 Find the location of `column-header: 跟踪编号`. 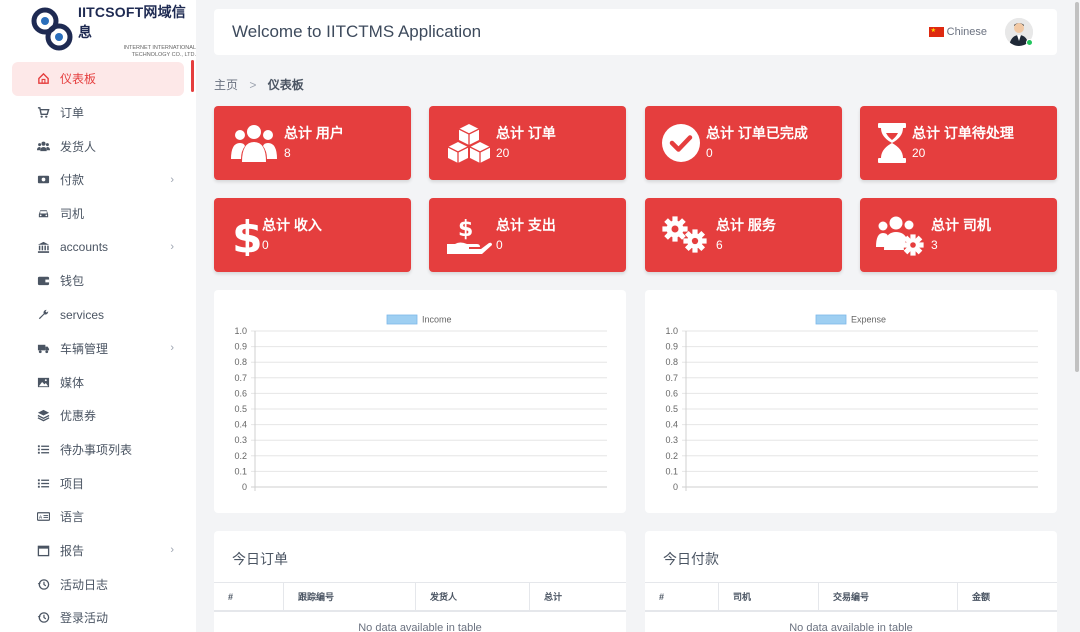

column-header: 跟踪编号 is located at coordinates (350, 596).